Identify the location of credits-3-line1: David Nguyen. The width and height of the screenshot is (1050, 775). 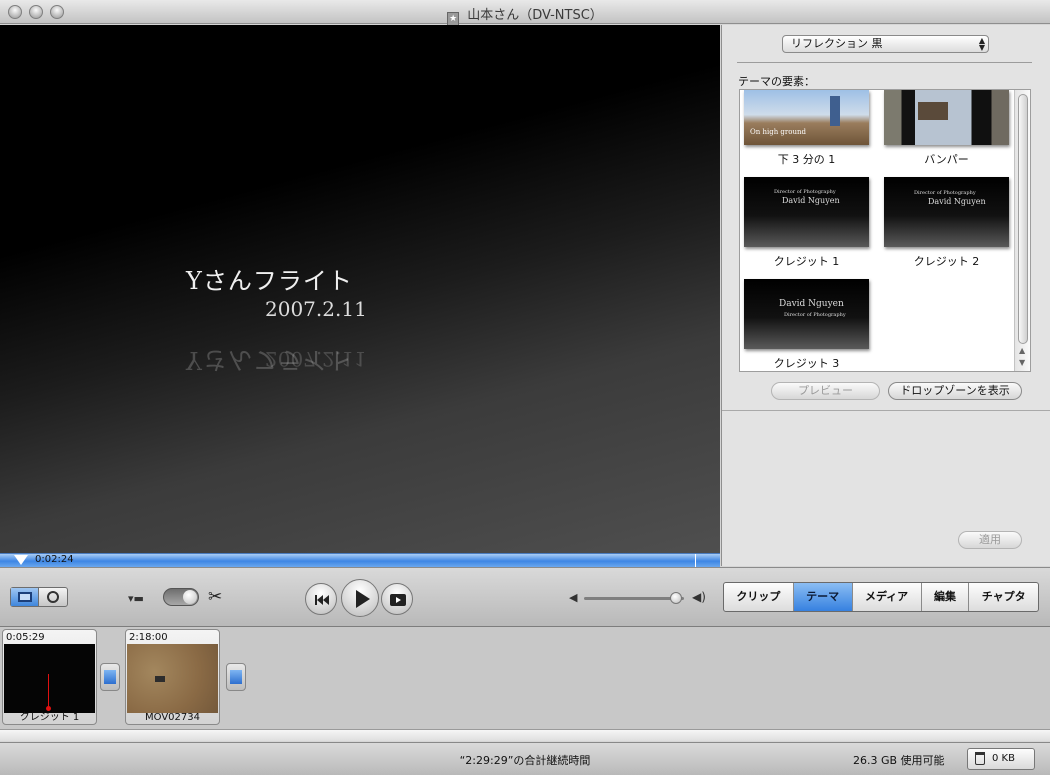
(811, 304).